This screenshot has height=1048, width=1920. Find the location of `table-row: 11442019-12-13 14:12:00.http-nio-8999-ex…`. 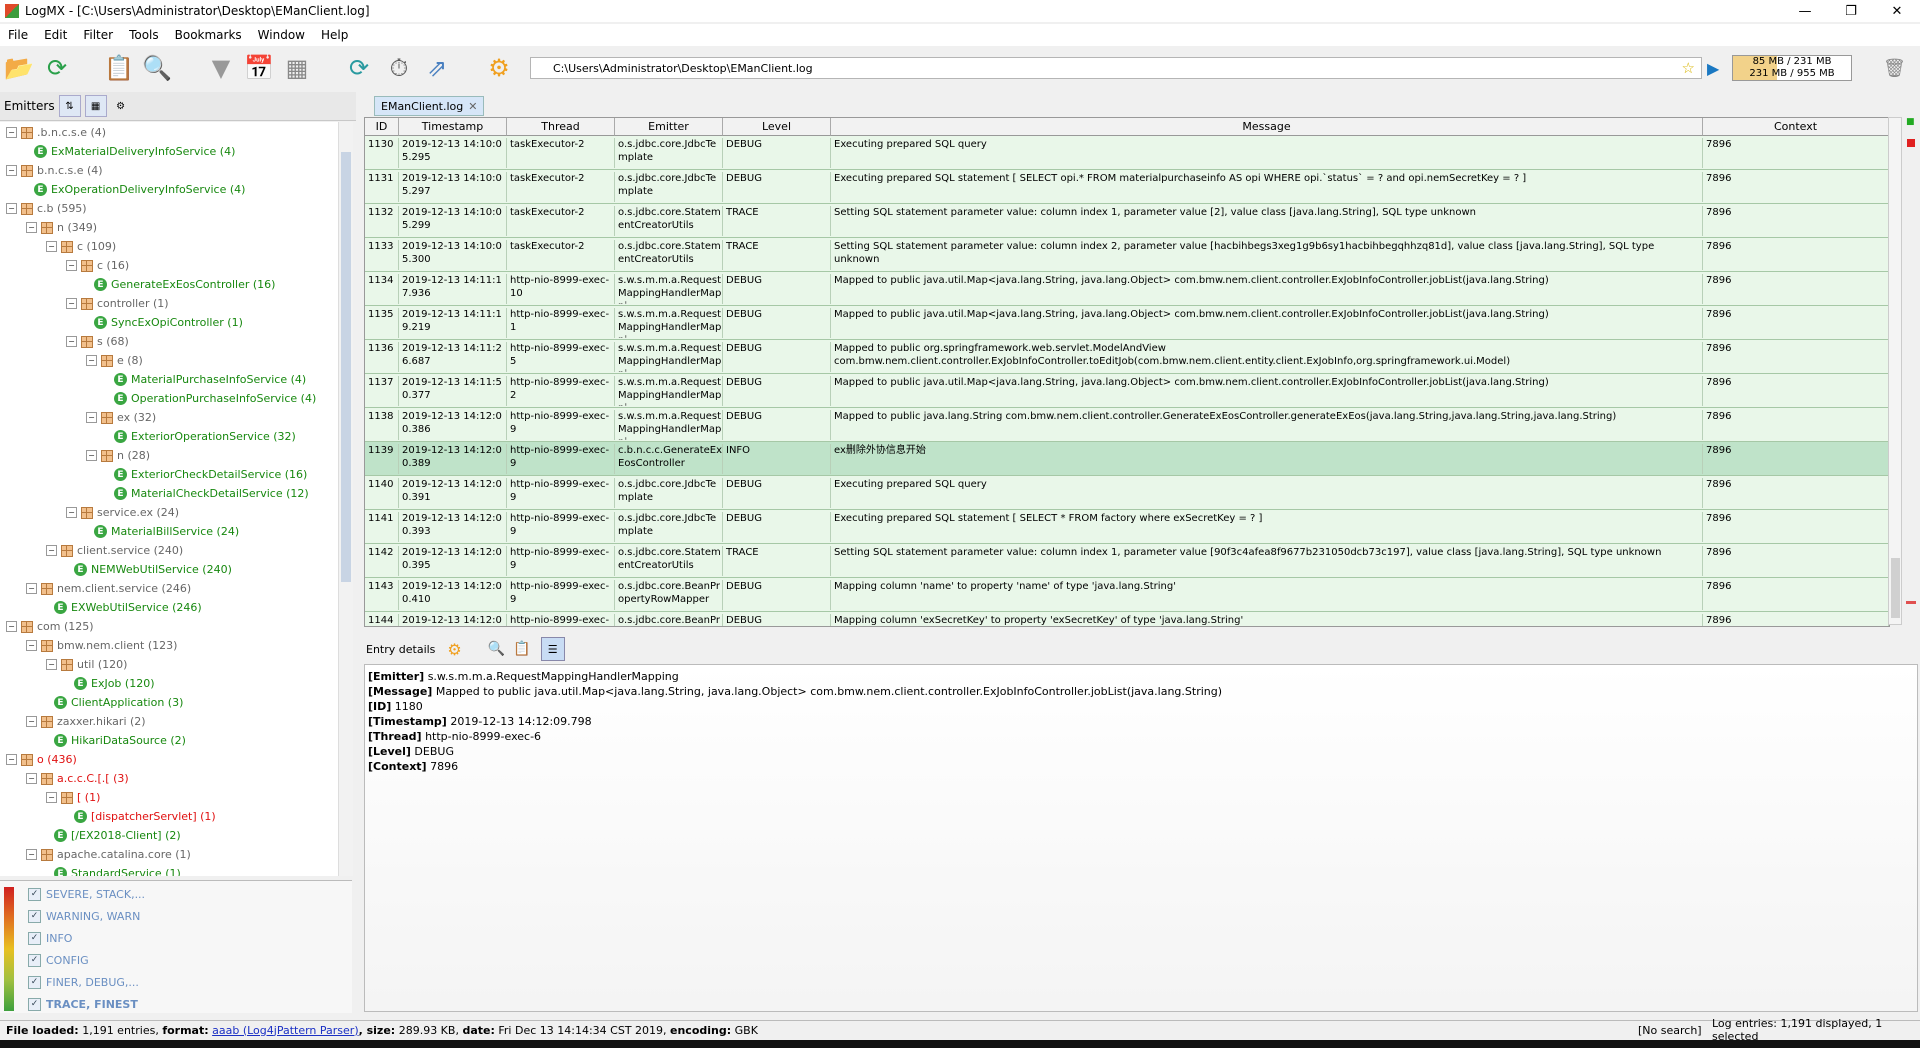

table-row: 11442019-12-13 14:12:00.http-nio-8999-ex… is located at coordinates (1127, 619).